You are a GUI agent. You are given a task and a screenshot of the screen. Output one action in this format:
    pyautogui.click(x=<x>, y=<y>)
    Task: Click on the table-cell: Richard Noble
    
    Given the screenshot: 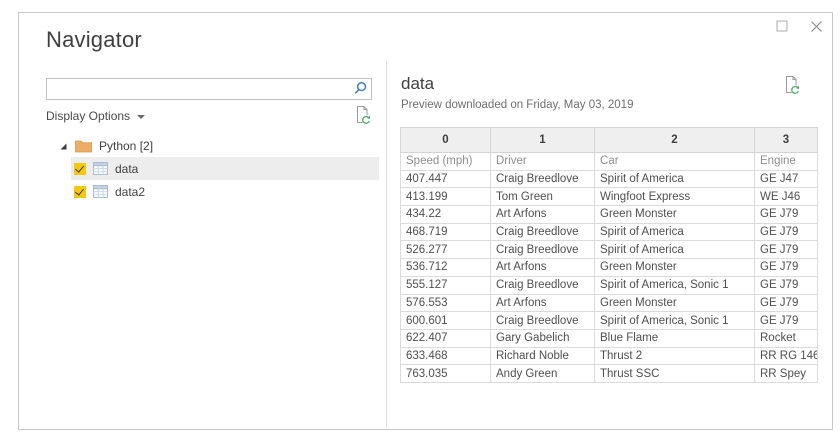 What is the action you would take?
    pyautogui.click(x=542, y=356)
    